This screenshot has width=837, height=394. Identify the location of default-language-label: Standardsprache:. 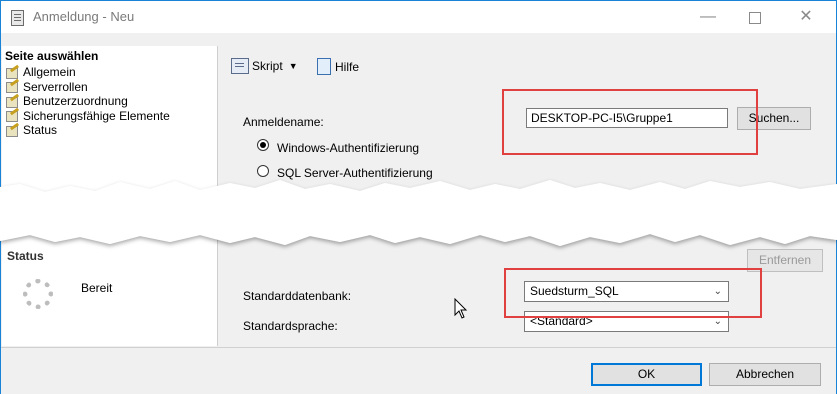
(290, 326).